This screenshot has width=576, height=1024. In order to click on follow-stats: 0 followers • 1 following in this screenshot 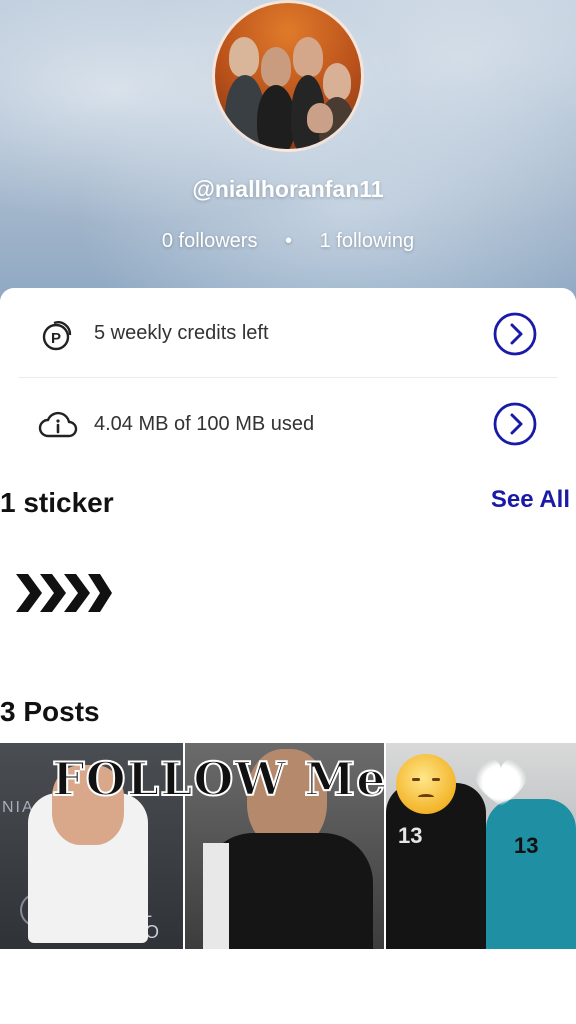, I will do `click(288, 241)`.